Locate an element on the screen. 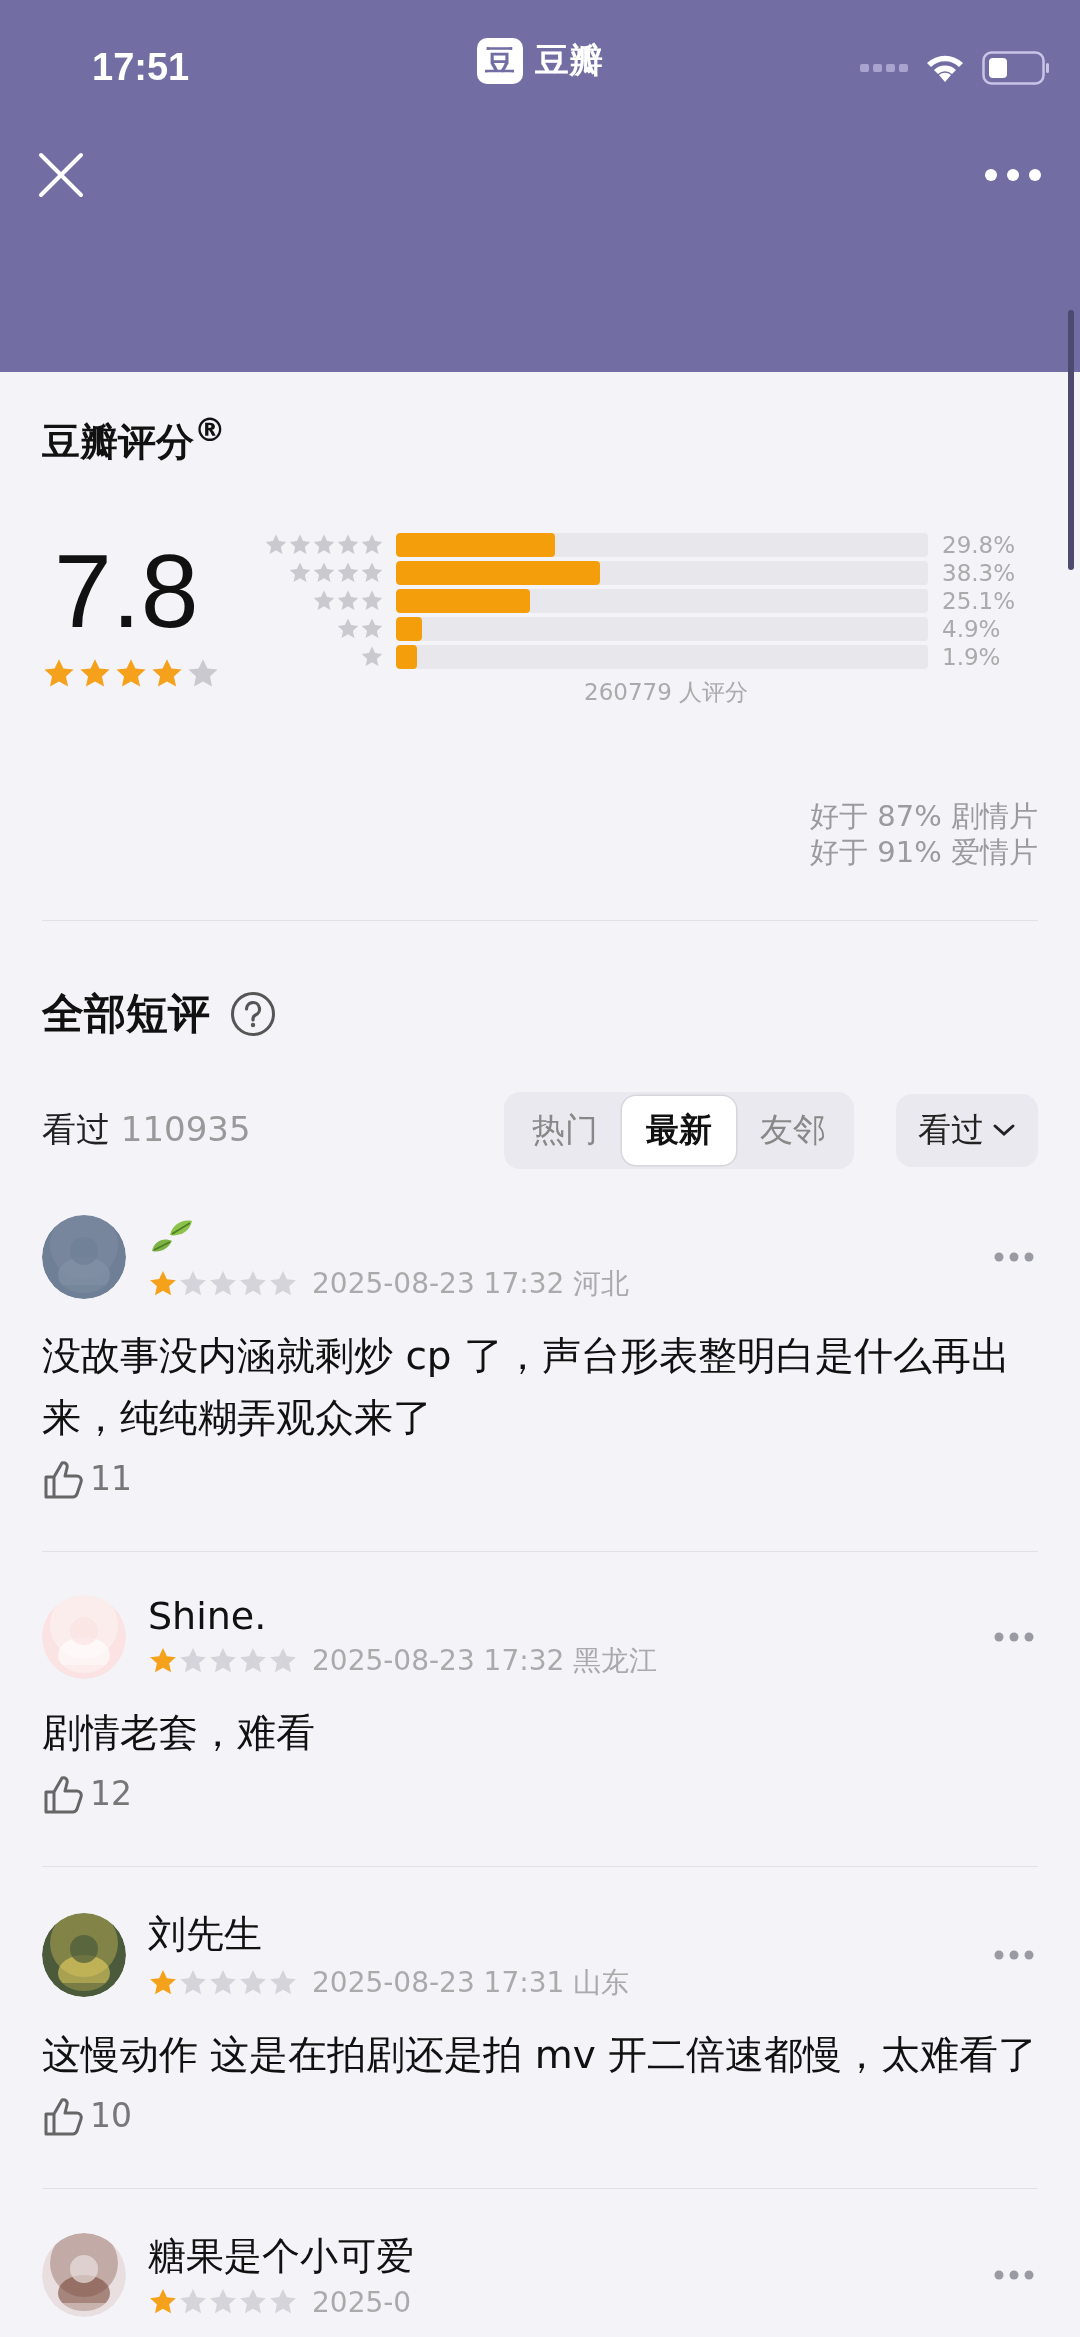  reviews-title: 全部短评 is located at coordinates (126, 1013).